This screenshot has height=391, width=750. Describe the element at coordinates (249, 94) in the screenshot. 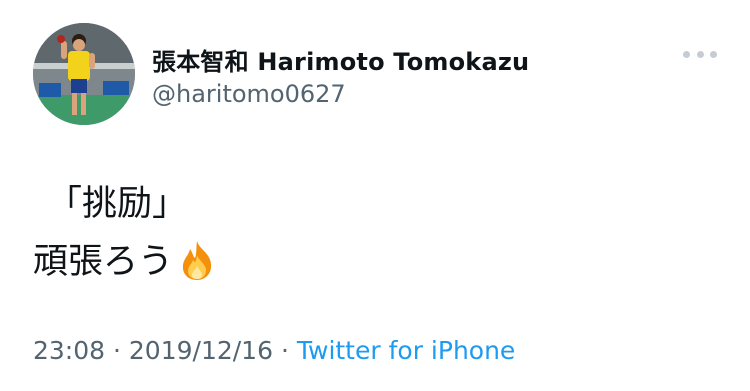

I see `author-handle: @haritomo0627` at that location.